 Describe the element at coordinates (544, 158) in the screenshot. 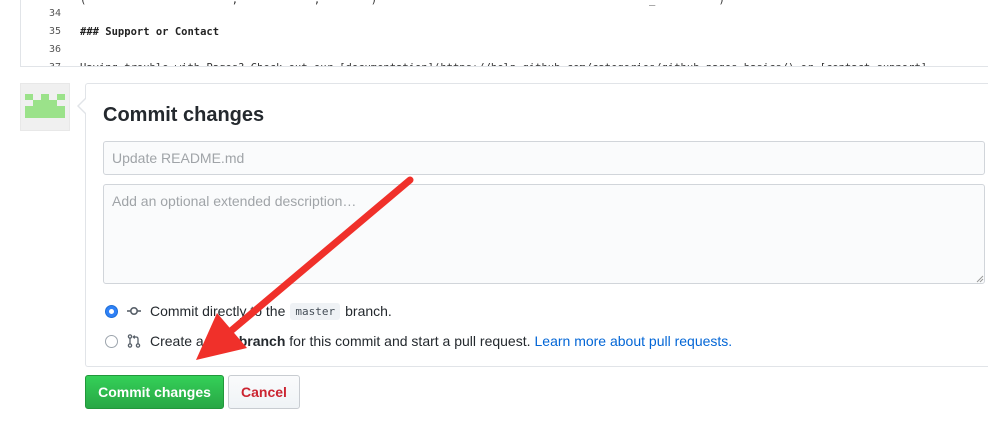

I see `commit-summary-input` at that location.